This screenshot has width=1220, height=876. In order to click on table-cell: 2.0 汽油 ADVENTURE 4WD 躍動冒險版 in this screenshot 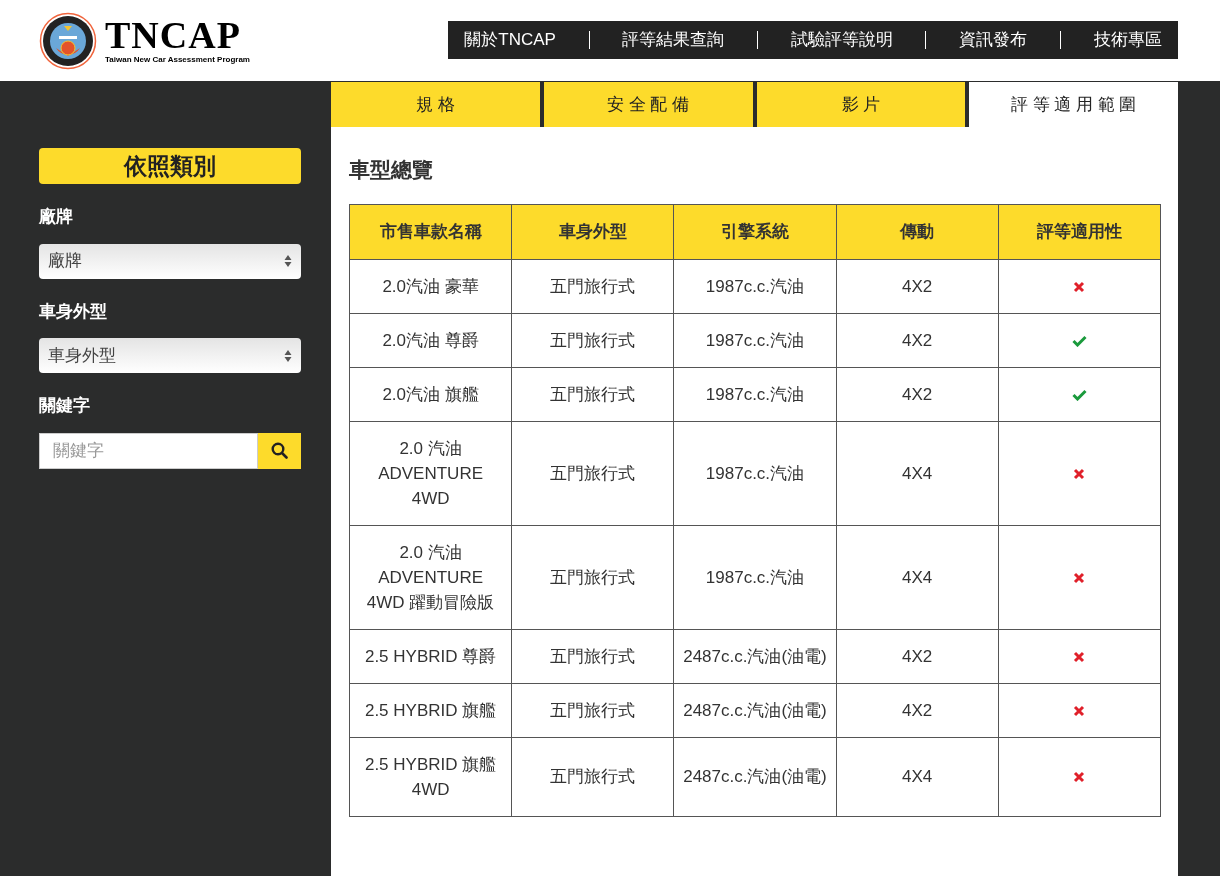, I will do `click(430, 577)`.